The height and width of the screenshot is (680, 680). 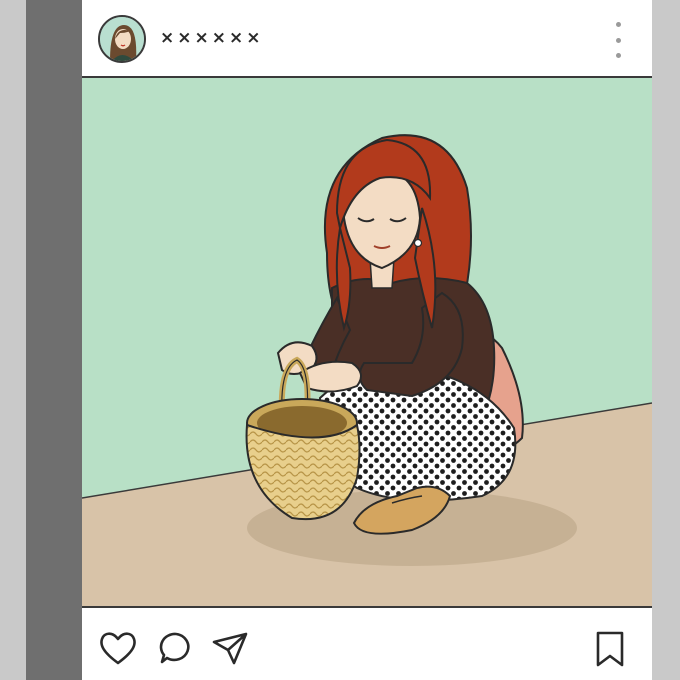 I want to click on more-vertical-icon, so click(x=618, y=40).